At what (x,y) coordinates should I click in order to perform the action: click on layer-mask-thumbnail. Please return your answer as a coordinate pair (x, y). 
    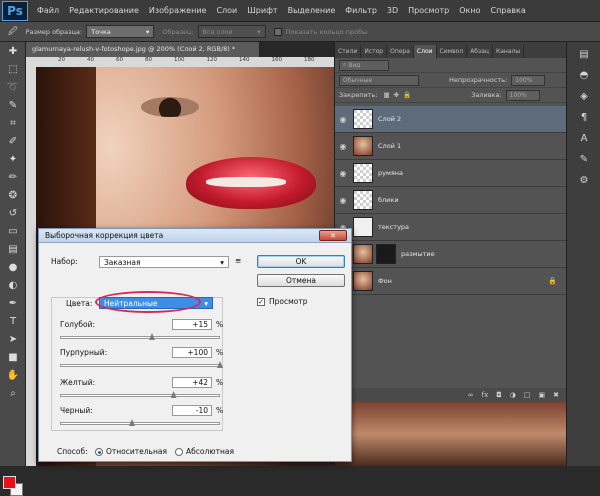
    Looking at the image, I should click on (386, 254).